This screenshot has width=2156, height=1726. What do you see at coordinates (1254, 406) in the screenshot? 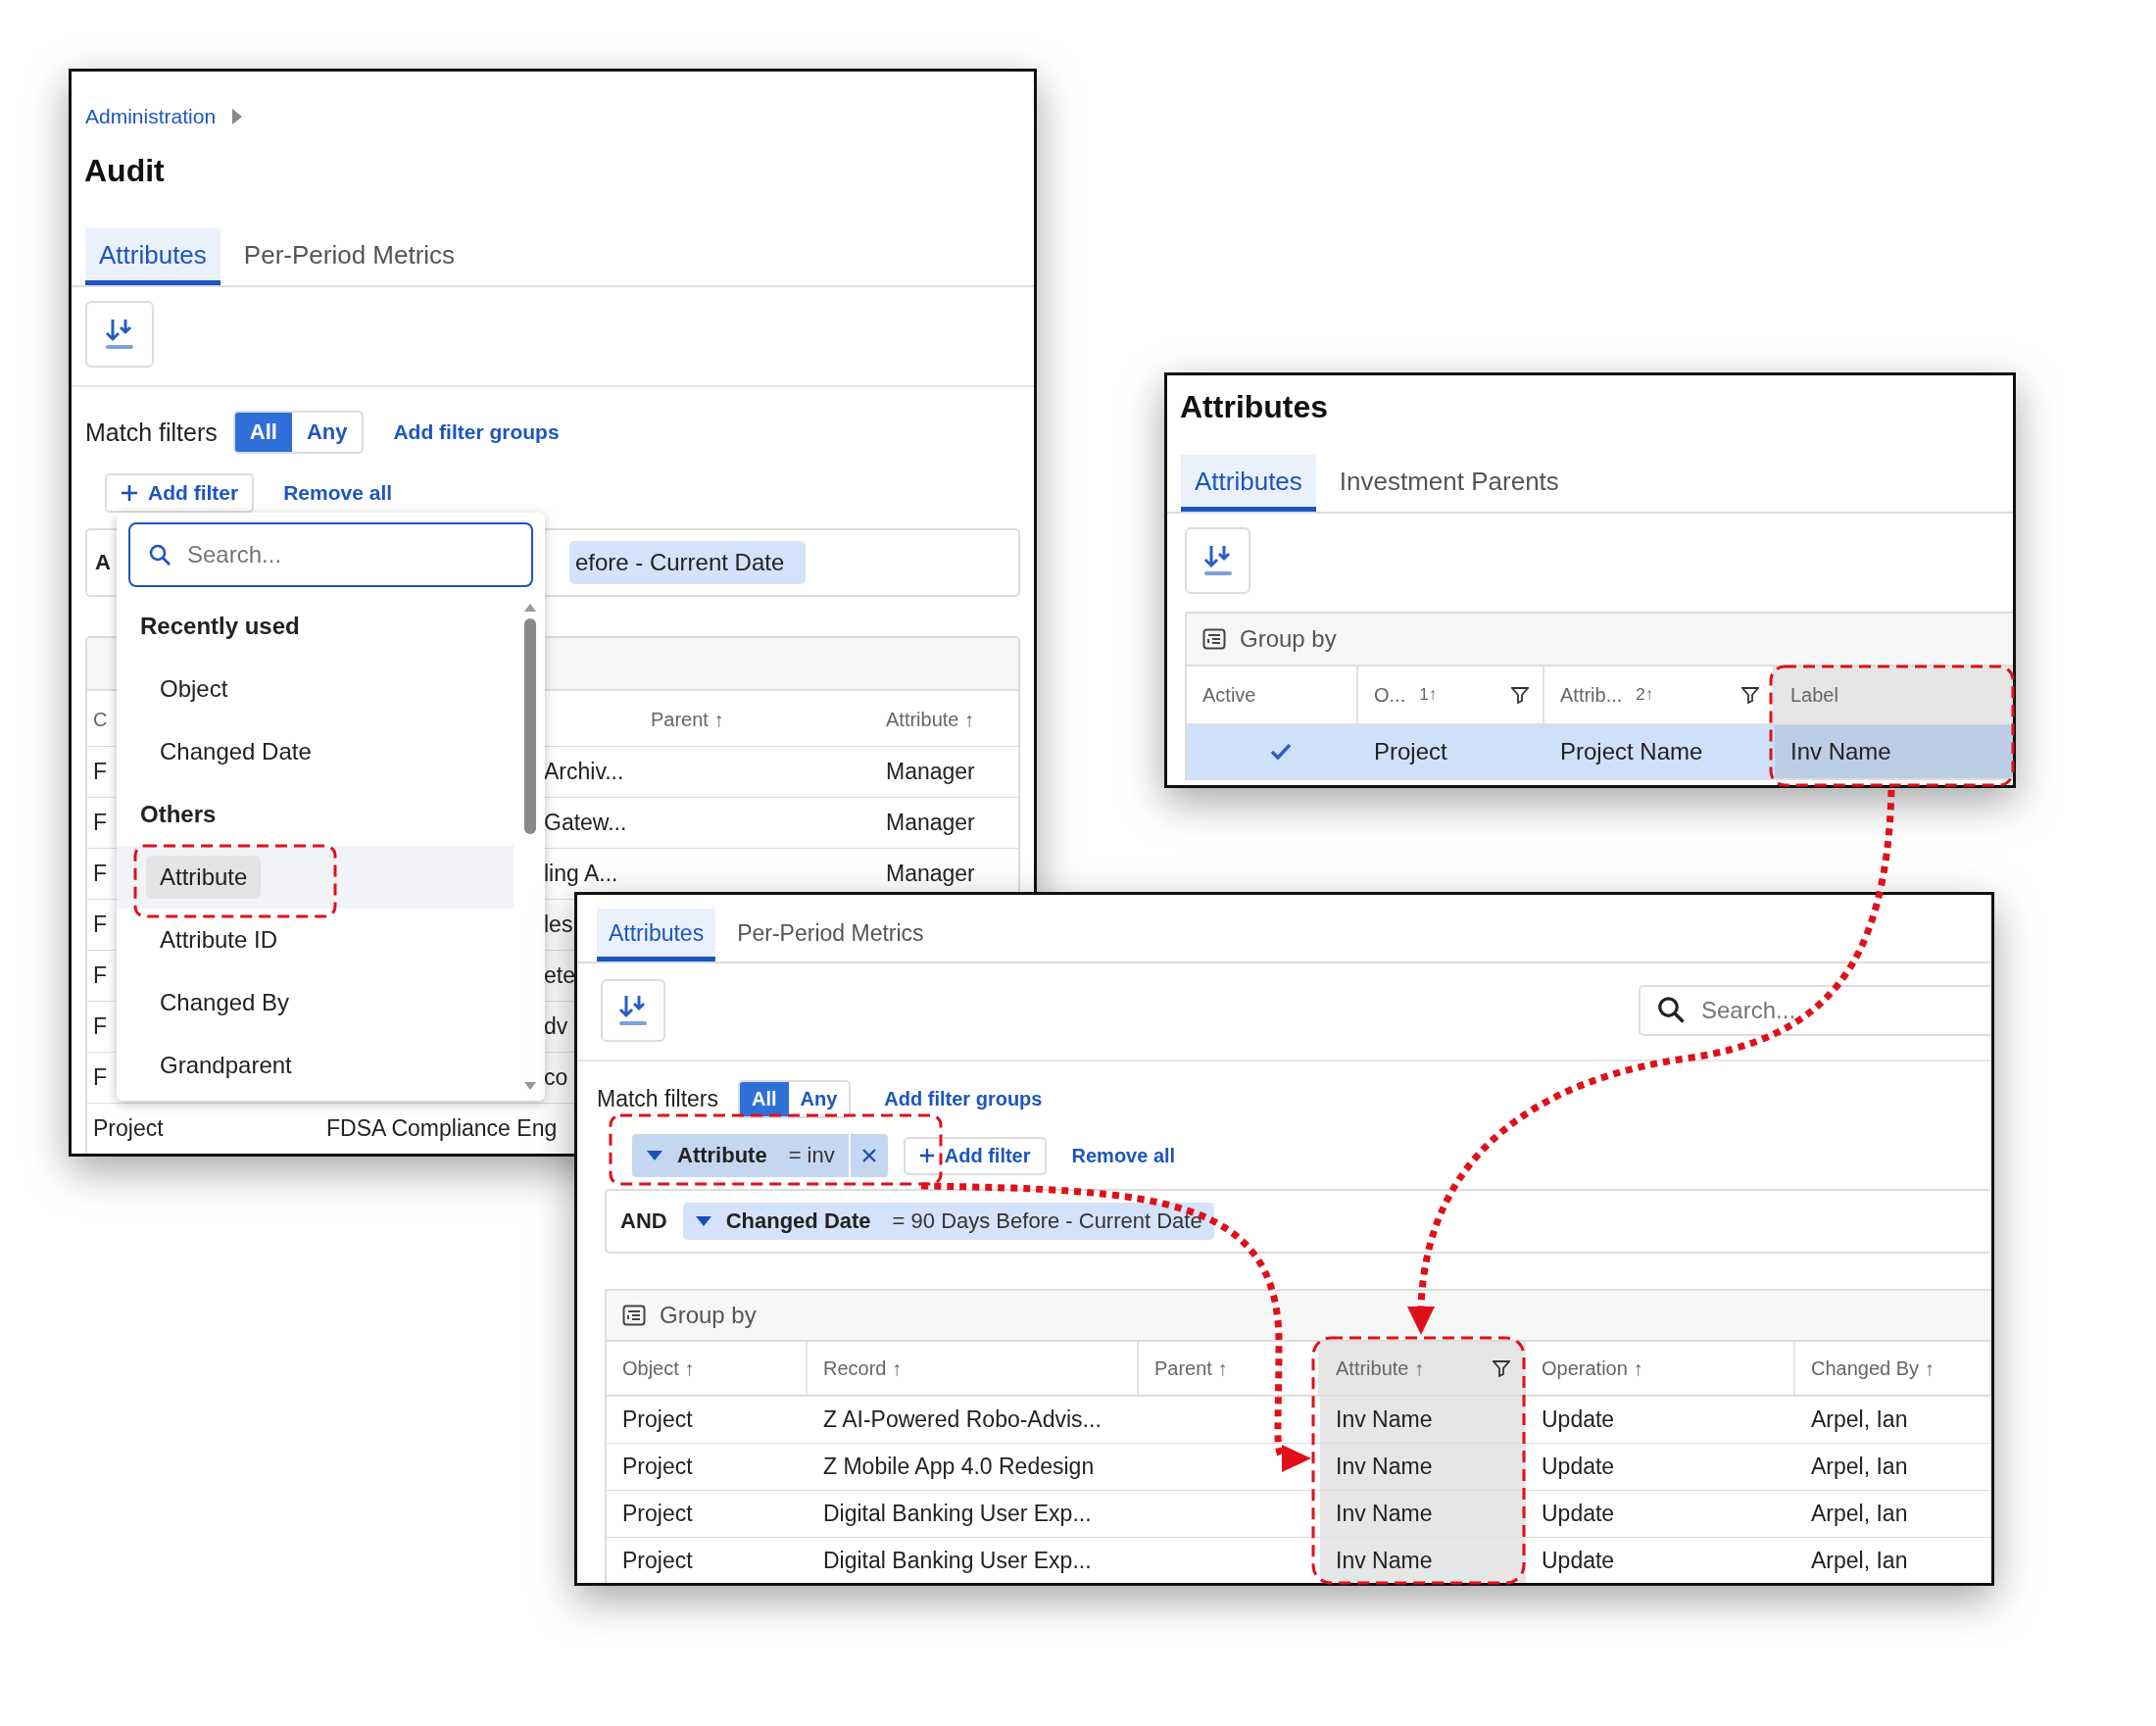
I see `page-title: Attributes` at bounding box center [1254, 406].